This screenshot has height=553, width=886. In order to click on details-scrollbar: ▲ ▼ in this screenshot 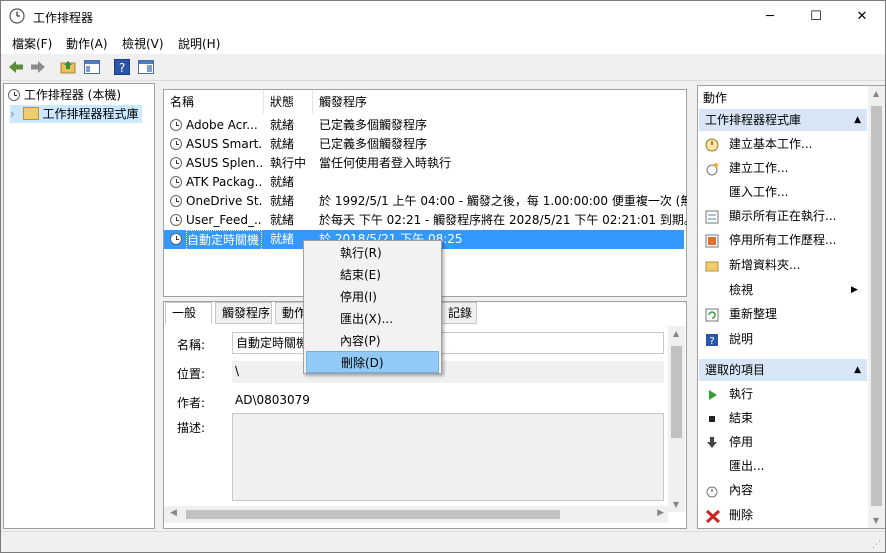, I will do `click(676, 419)`.